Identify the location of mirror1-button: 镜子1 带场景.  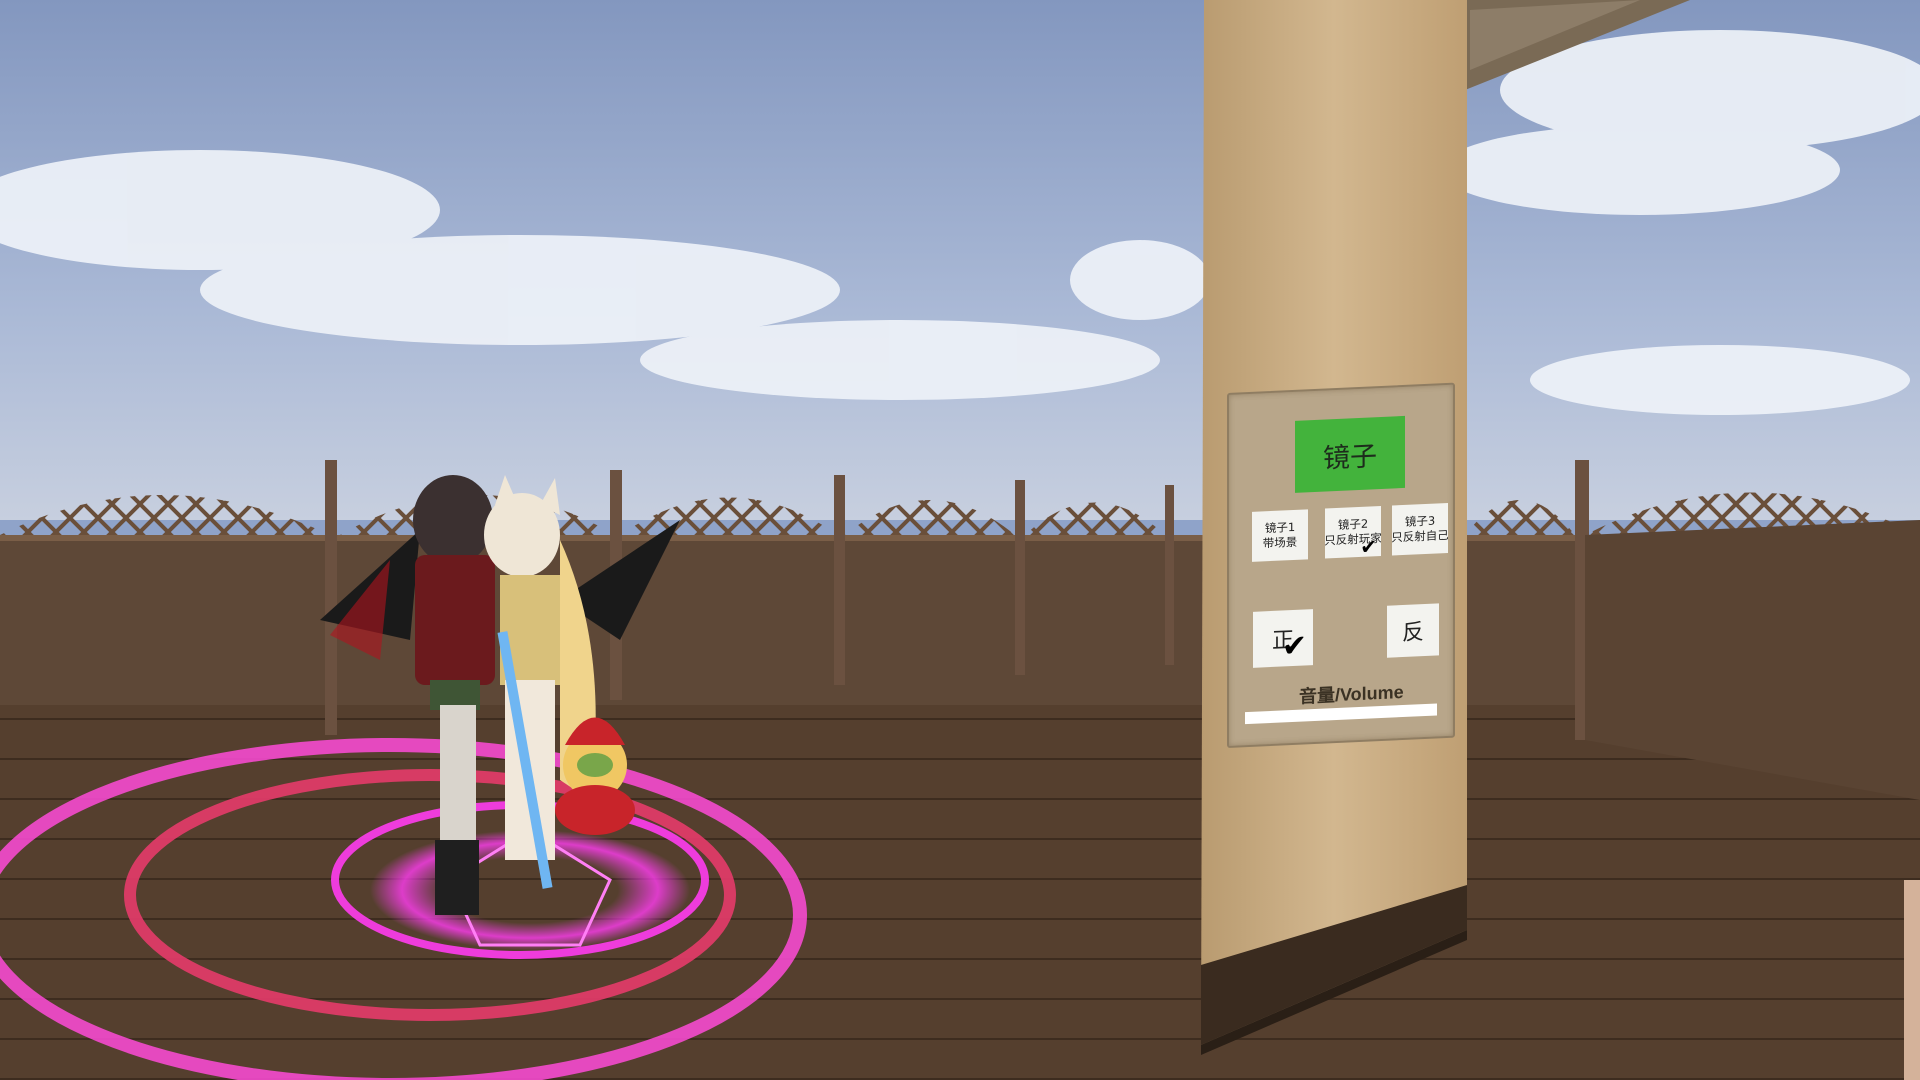
(1280, 535).